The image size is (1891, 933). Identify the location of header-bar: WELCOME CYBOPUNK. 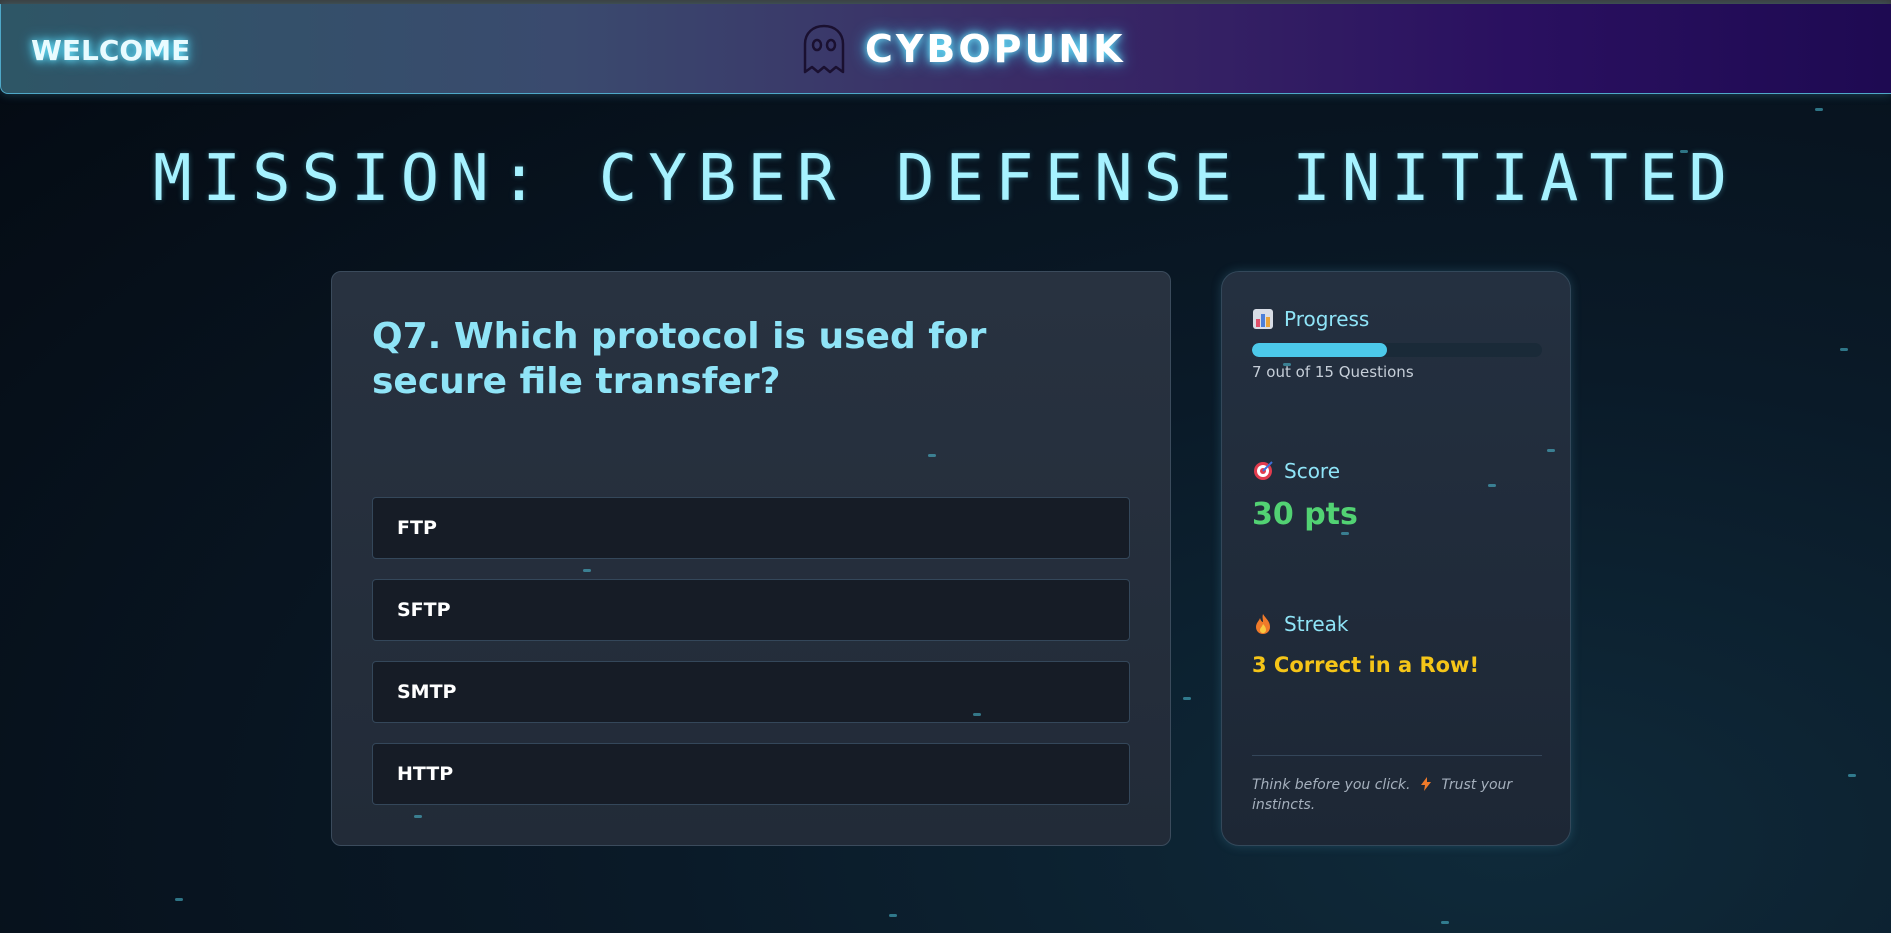
(945, 49).